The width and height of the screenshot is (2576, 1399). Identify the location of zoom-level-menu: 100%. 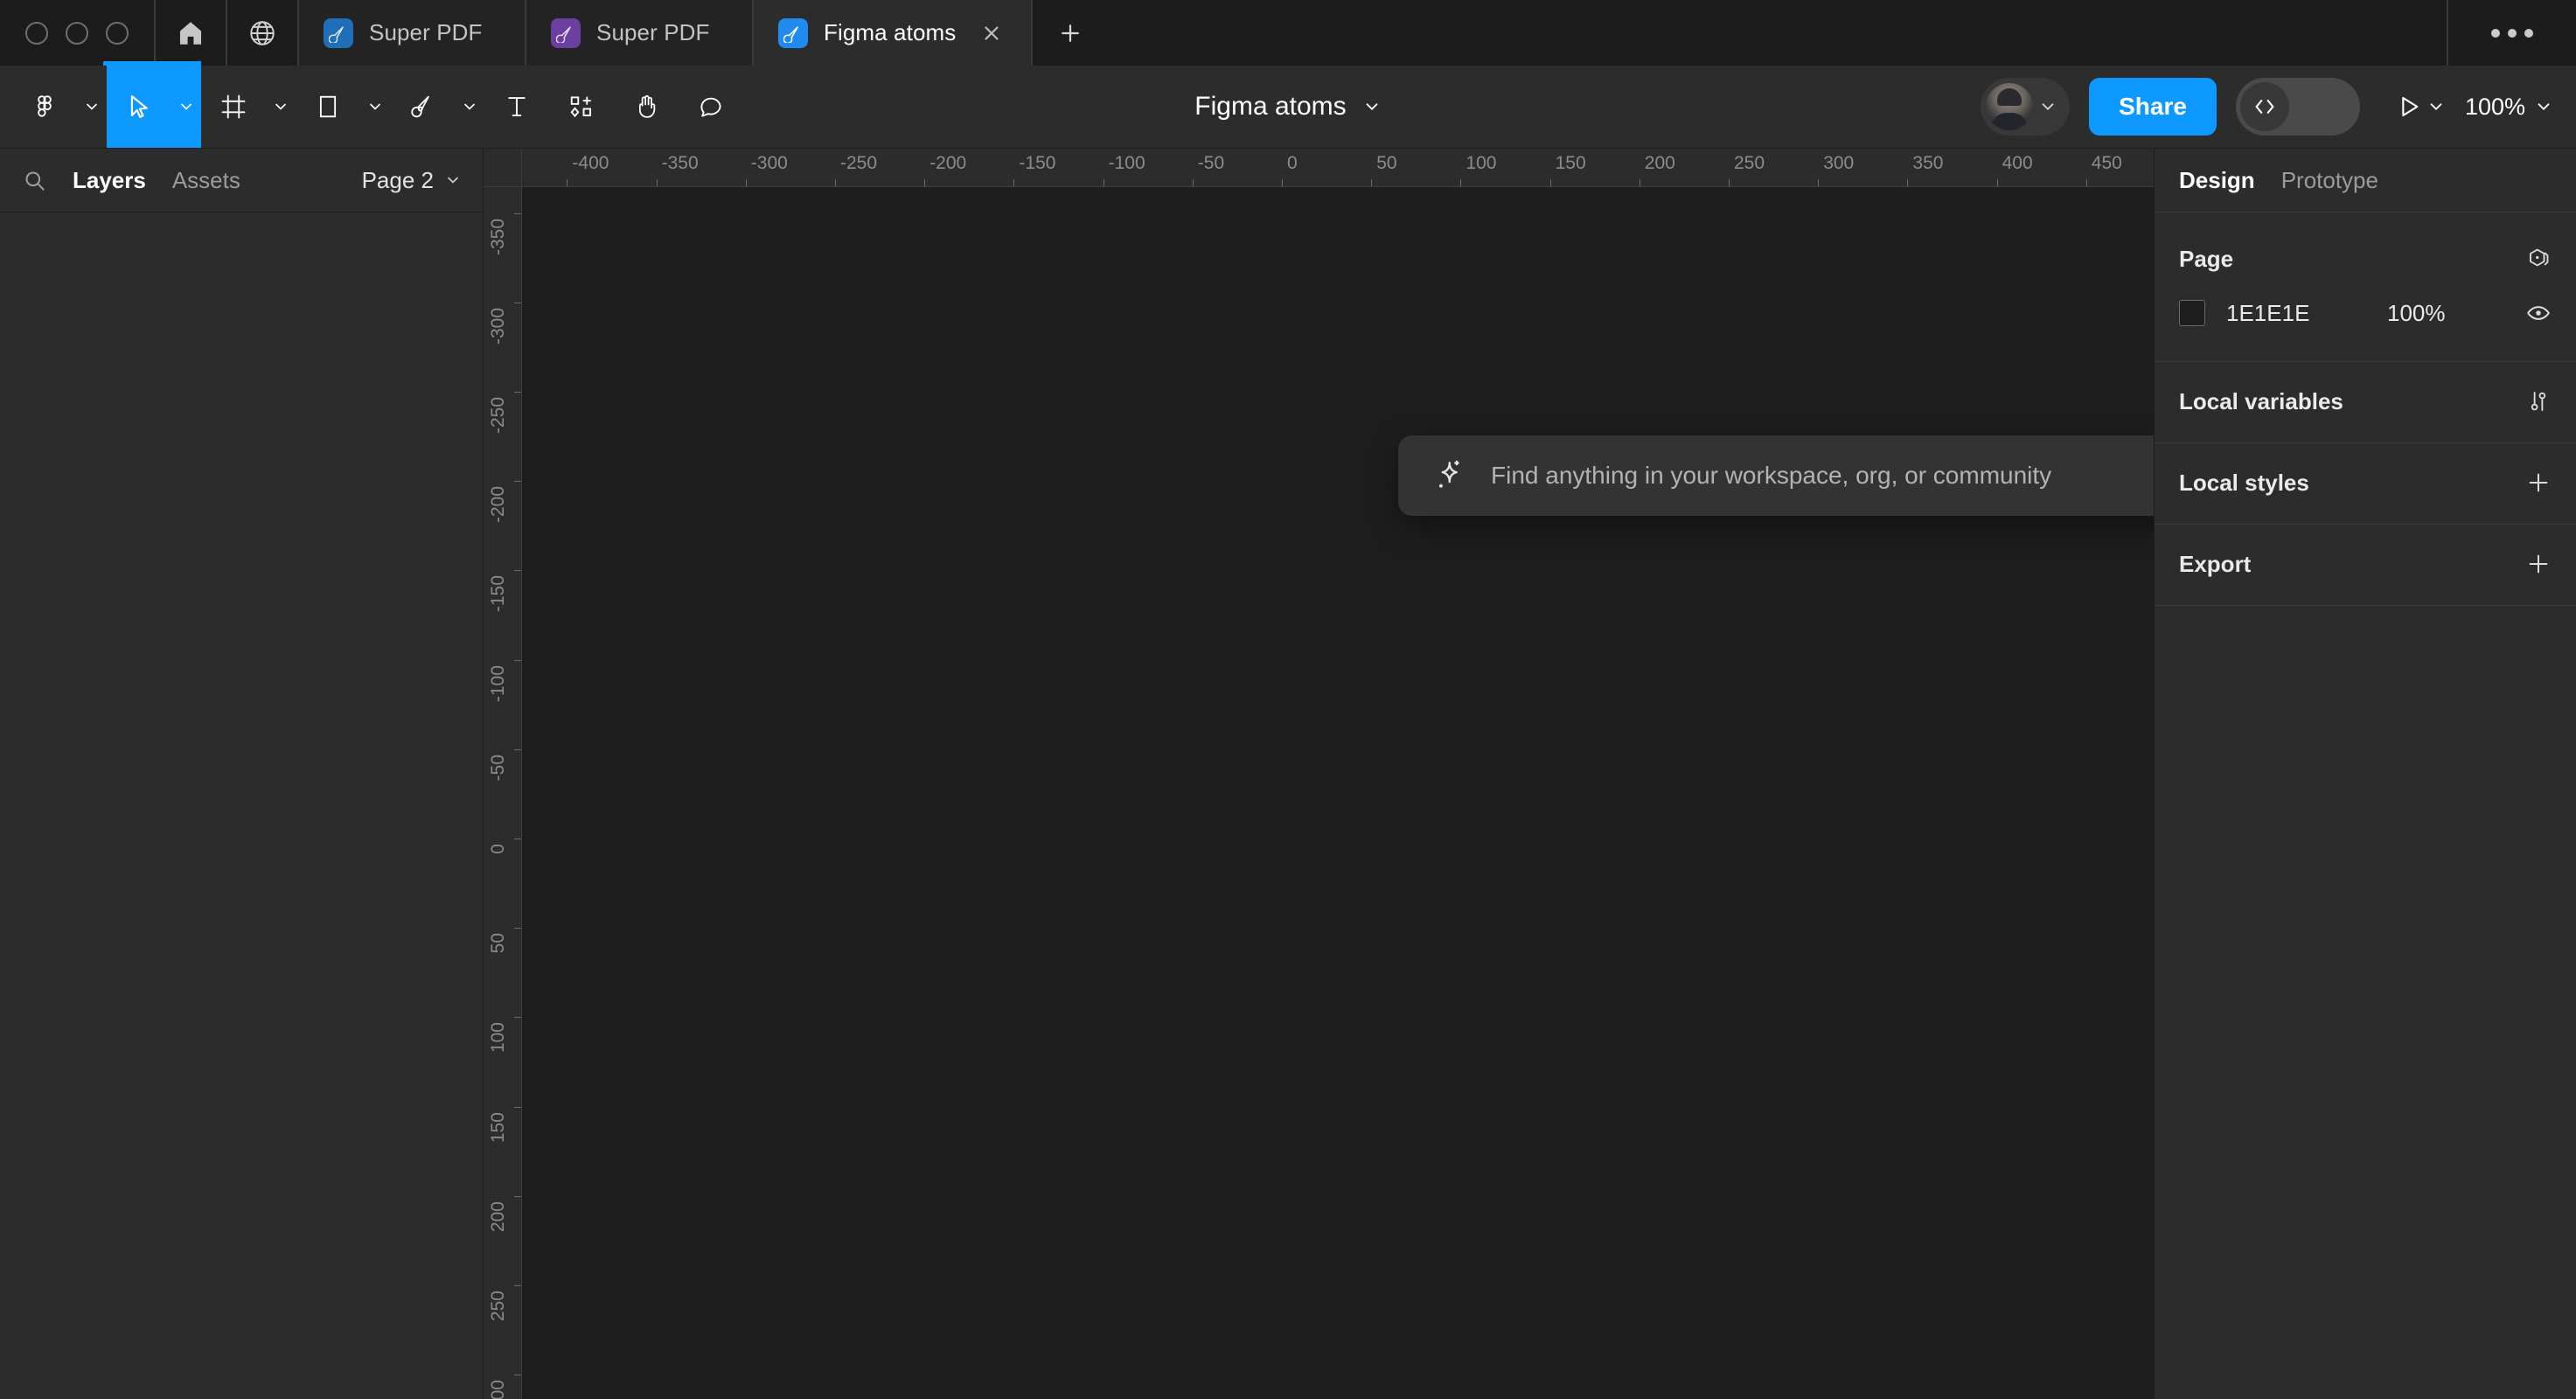
(2509, 108).